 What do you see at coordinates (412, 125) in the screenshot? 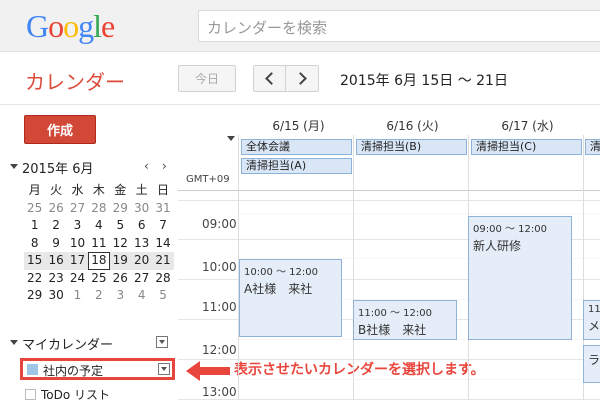
I see `day-header-tue: 6/16 (火)` at bounding box center [412, 125].